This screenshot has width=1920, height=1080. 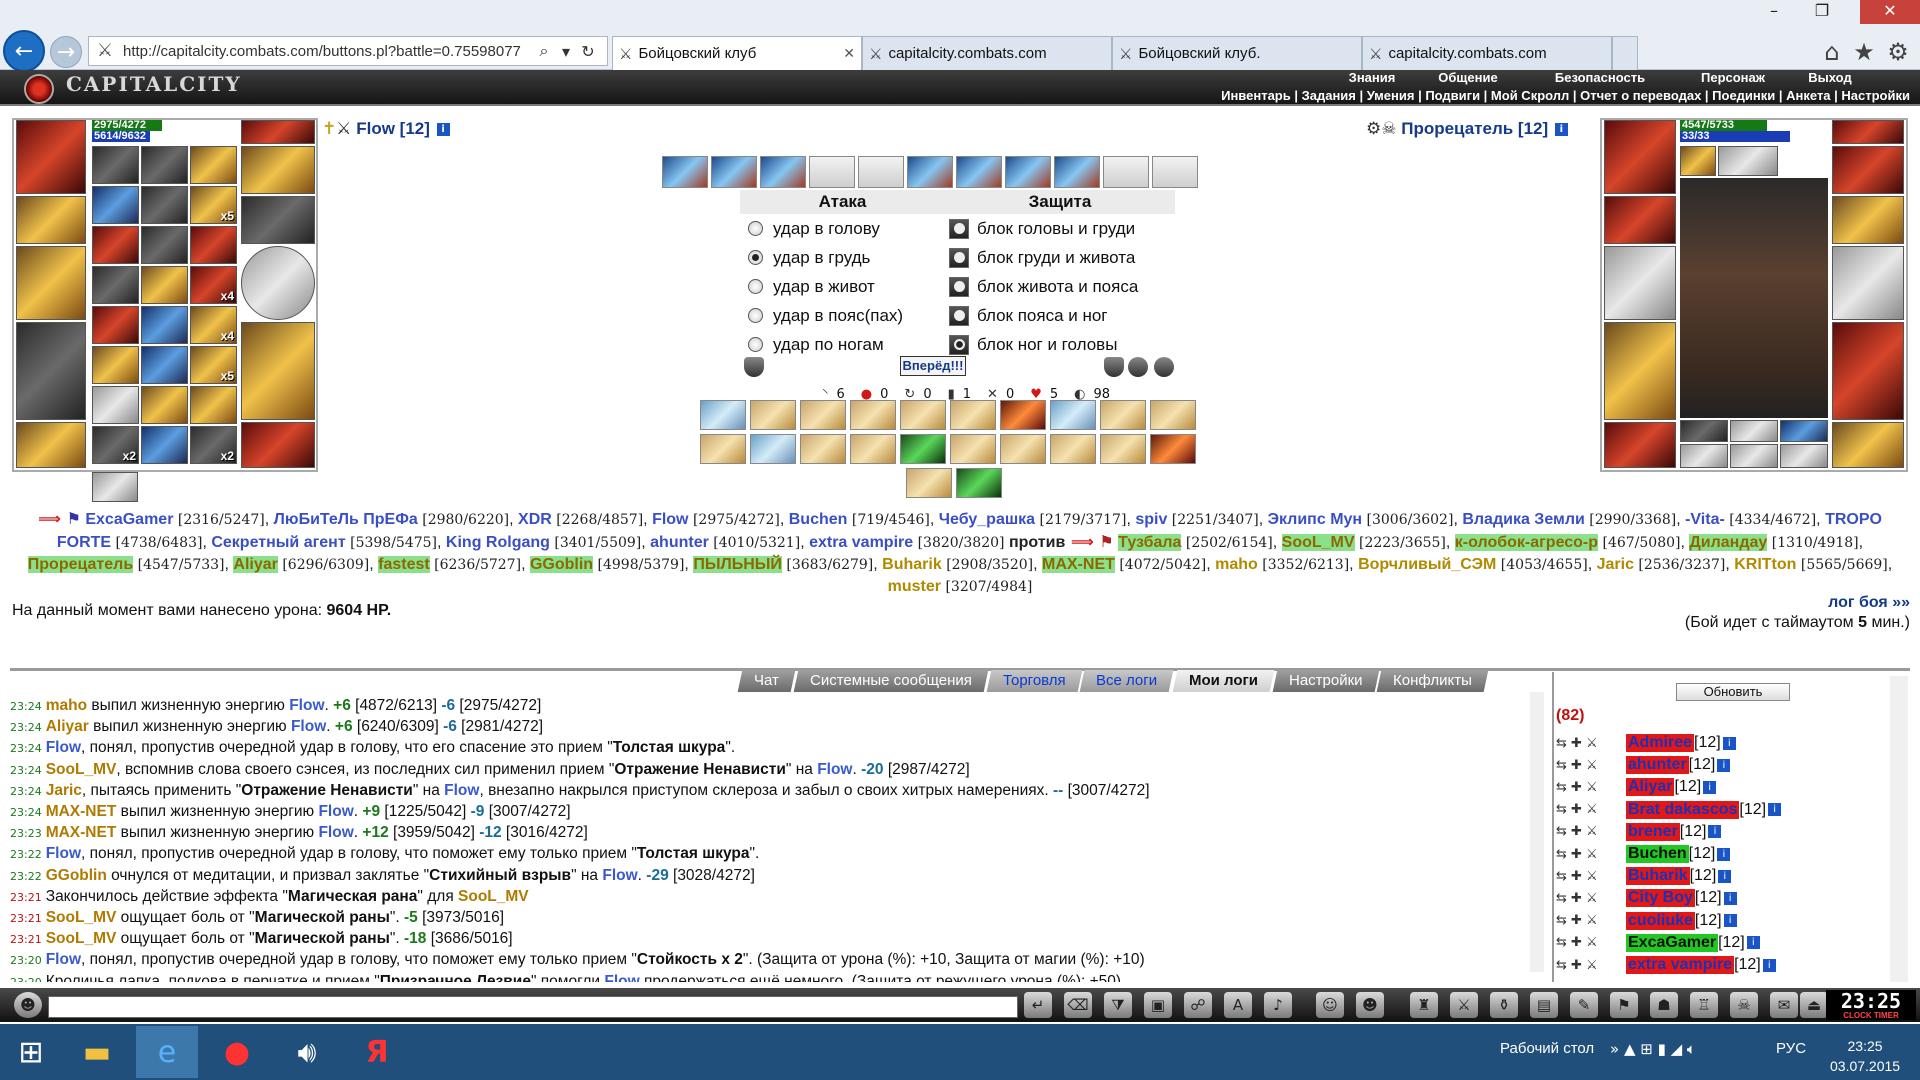 I want to click on online-user-name: Aliyar, so click(x=1650, y=787).